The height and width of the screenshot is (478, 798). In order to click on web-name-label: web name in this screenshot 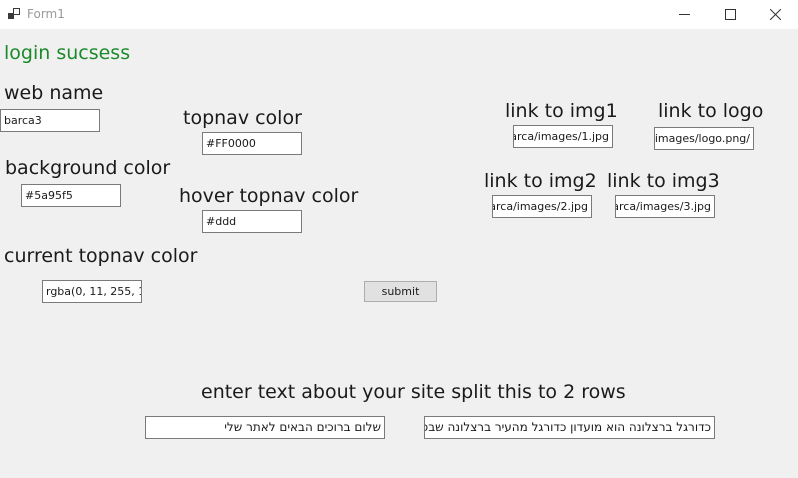, I will do `click(54, 93)`.